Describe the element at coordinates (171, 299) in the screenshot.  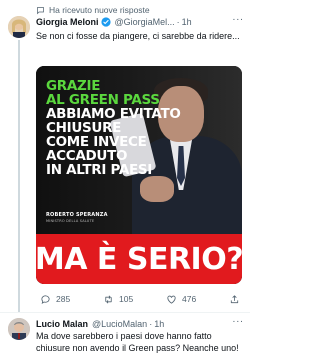
I see `heart-icon` at that location.